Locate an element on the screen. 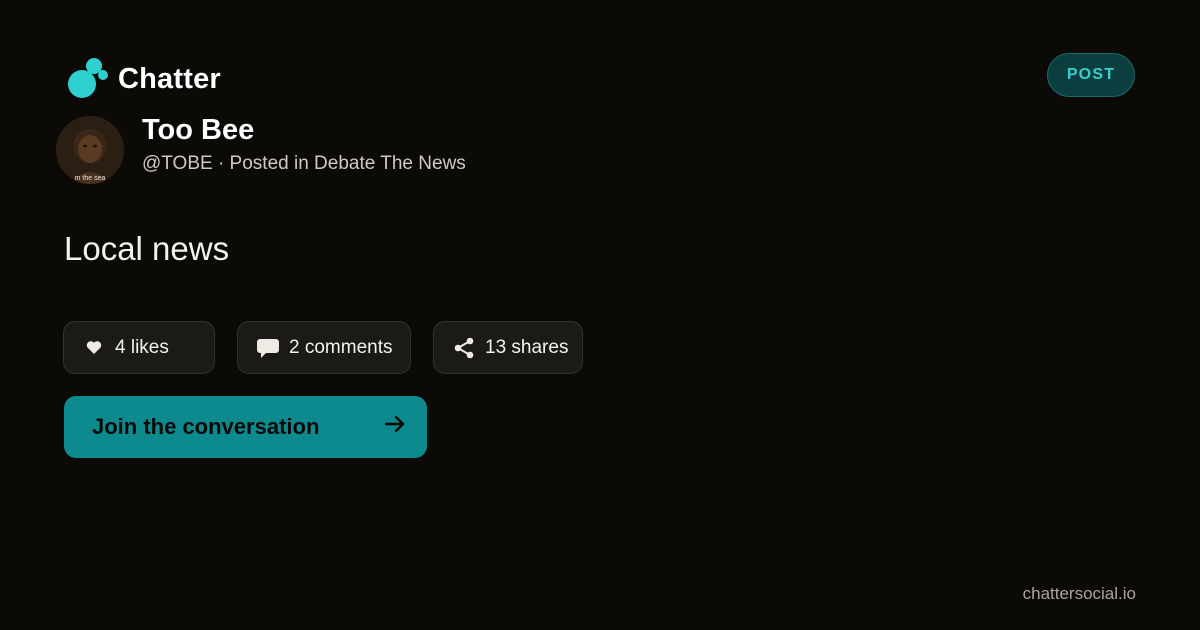 This screenshot has width=1200, height=630. avatar-photo: m the sea is located at coordinates (90, 150).